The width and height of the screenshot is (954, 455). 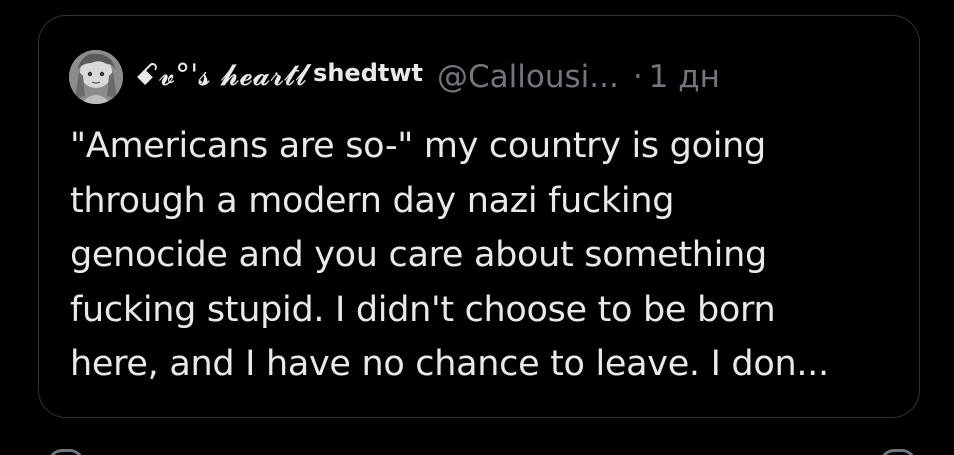 I want to click on share-icon, so click(x=898, y=452).